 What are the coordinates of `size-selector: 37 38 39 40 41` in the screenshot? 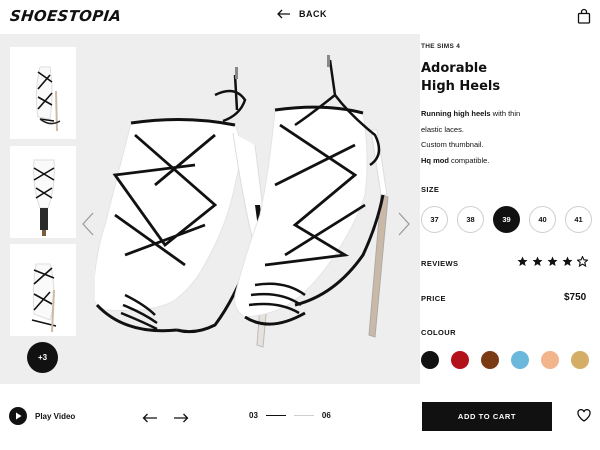 It's located at (506, 219).